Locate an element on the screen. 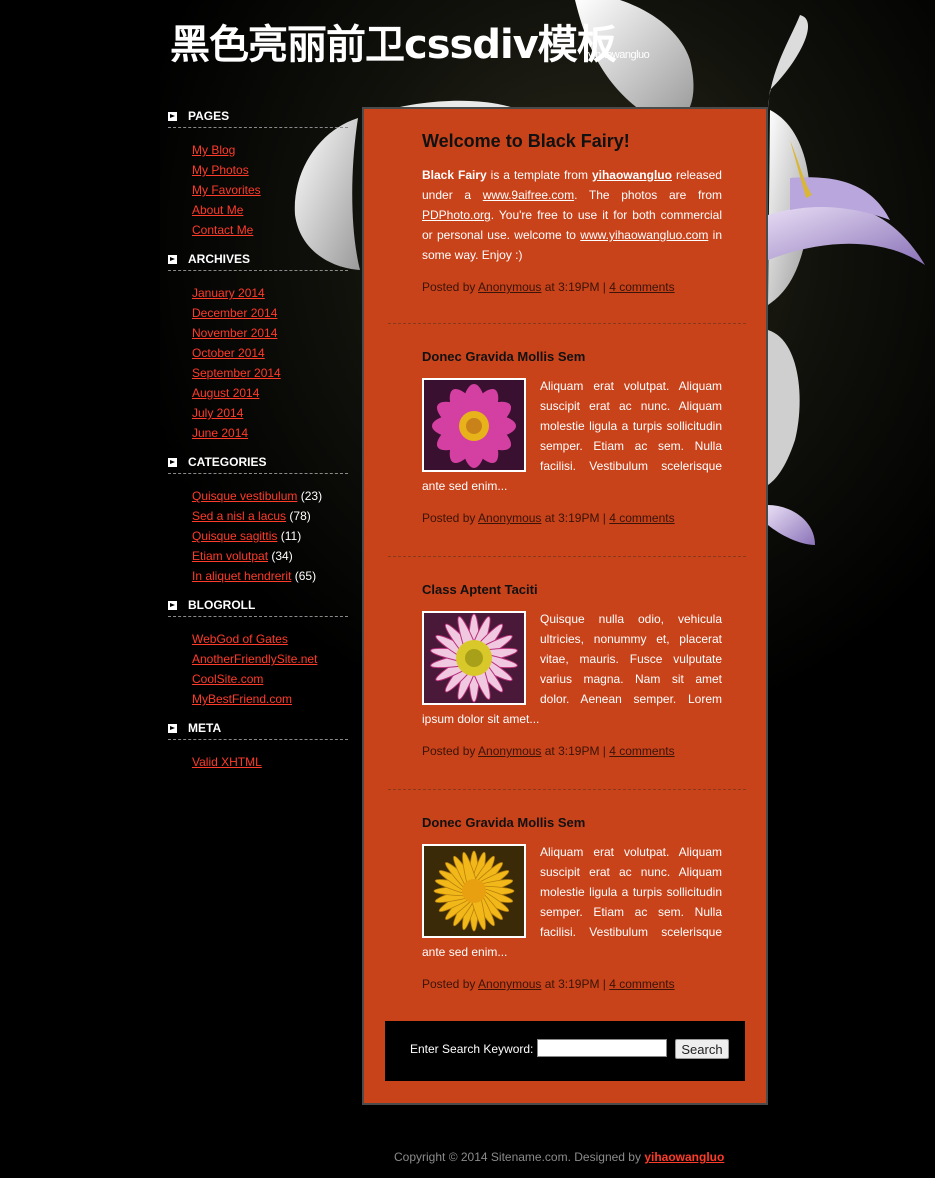  list-item: MyBestFriend.com is located at coordinates (270, 699).